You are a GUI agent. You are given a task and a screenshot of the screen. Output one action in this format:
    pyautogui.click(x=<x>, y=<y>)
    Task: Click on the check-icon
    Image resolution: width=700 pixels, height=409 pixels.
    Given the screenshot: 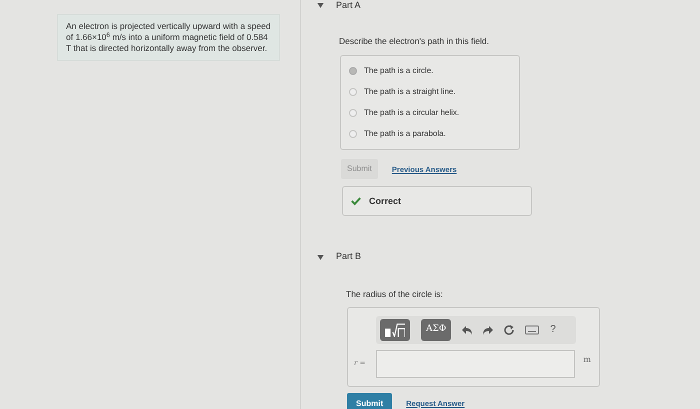 What is the action you would take?
    pyautogui.click(x=356, y=201)
    